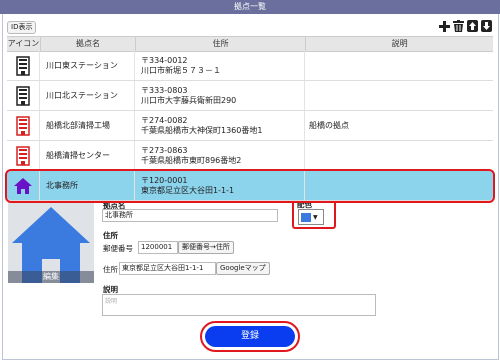 This screenshot has height=361, width=500. I want to click on location-name: 船橋北部清掃工場, so click(87, 125).